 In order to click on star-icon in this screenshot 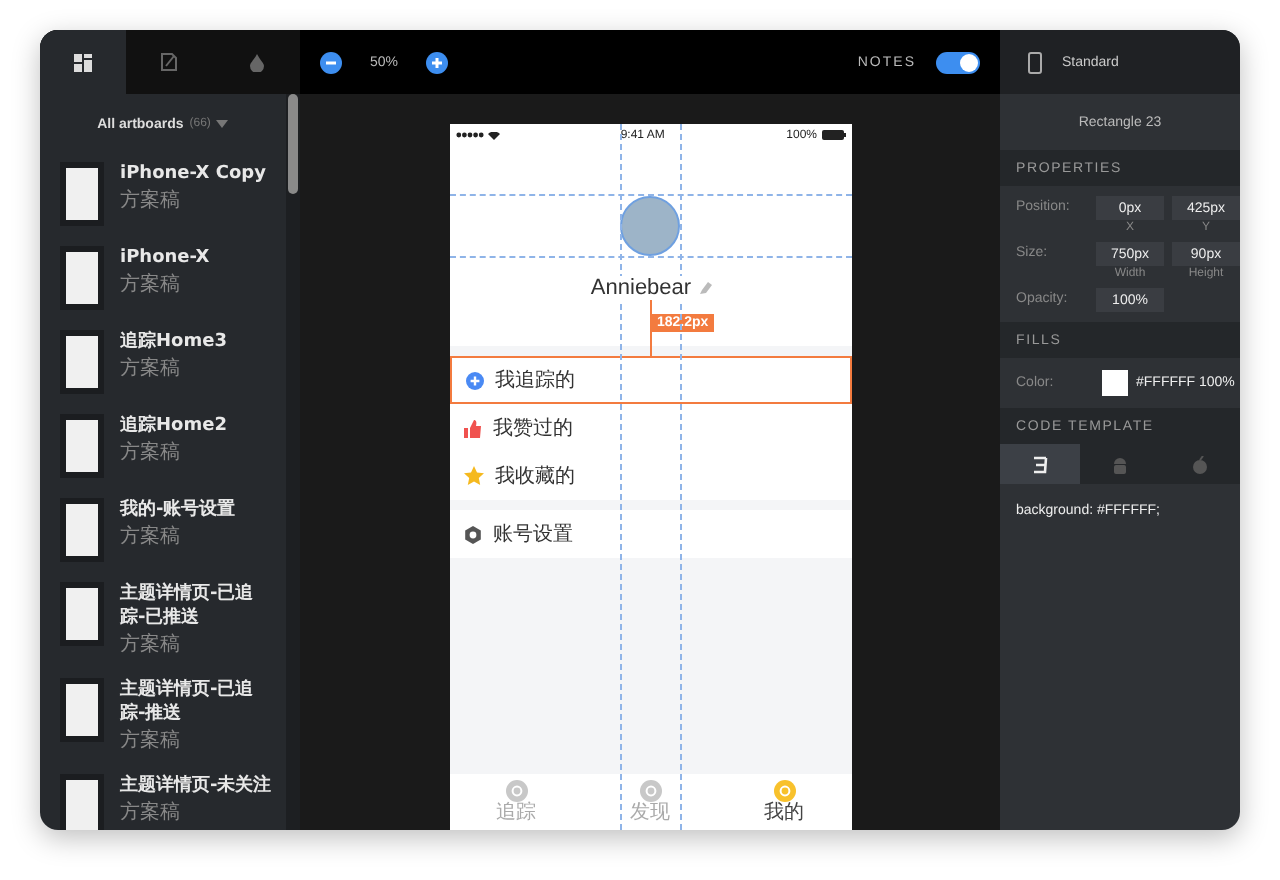, I will do `click(473, 476)`.